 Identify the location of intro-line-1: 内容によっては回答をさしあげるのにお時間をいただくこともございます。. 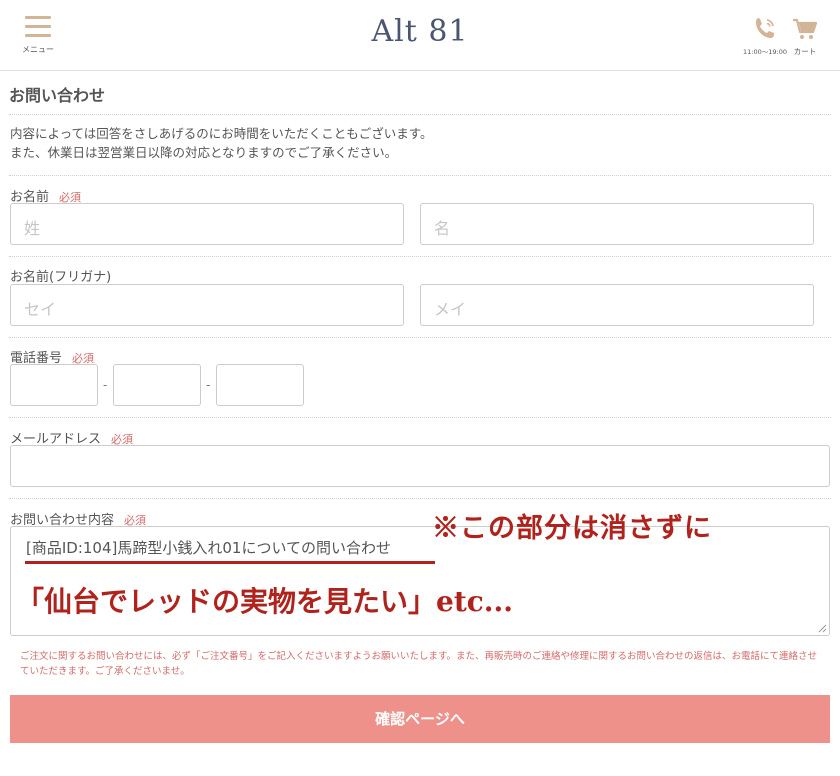
(221, 133).